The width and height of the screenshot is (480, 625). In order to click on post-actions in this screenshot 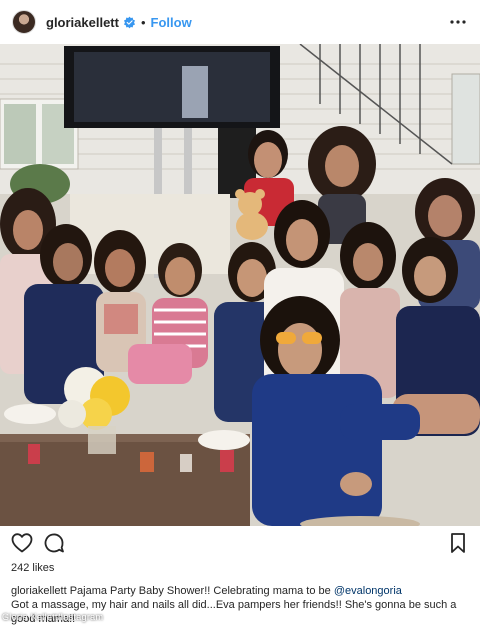, I will do `click(240, 545)`.